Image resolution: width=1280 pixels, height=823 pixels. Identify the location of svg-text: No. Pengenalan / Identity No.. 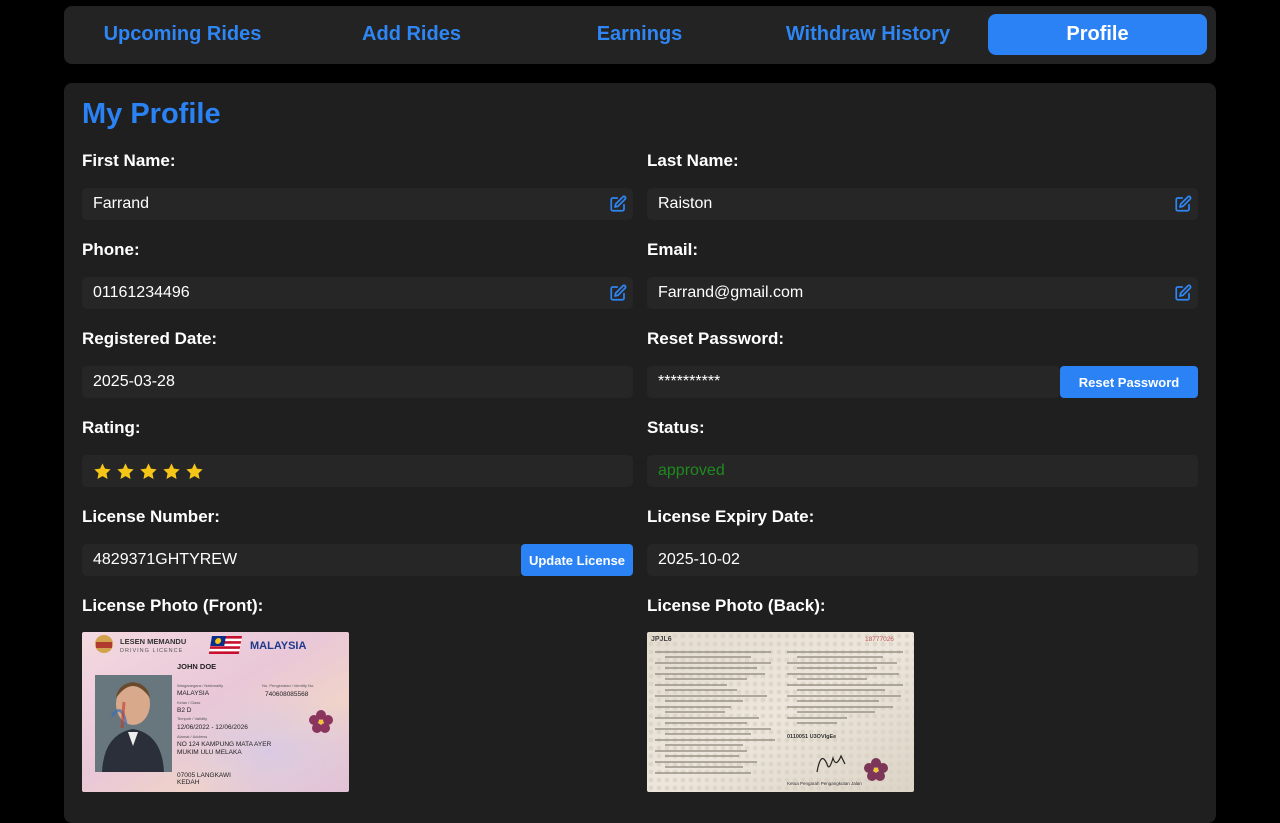
(288, 685).